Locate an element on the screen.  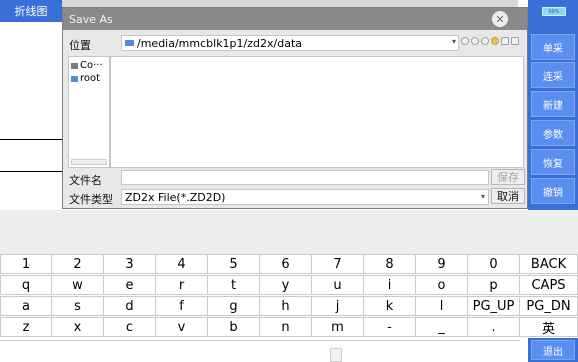
key-t: t is located at coordinates (234, 285).